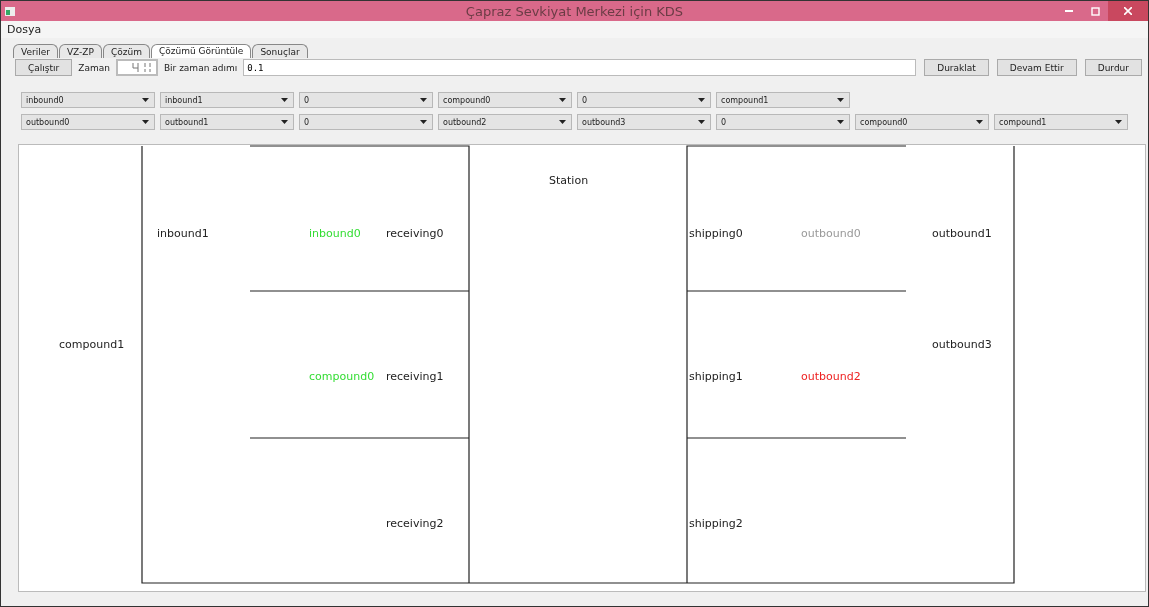  What do you see at coordinates (184, 100) in the screenshot?
I see `dropdown-value: inbound1` at bounding box center [184, 100].